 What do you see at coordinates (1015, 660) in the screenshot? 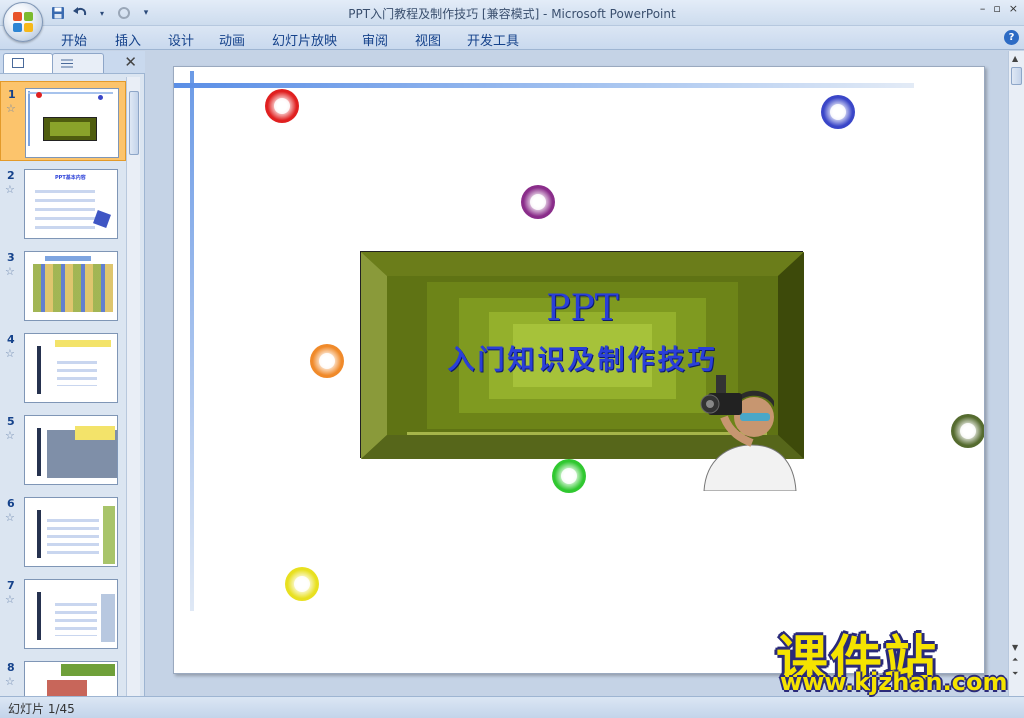
I see `previous-slide-icon: ⏶` at bounding box center [1015, 660].